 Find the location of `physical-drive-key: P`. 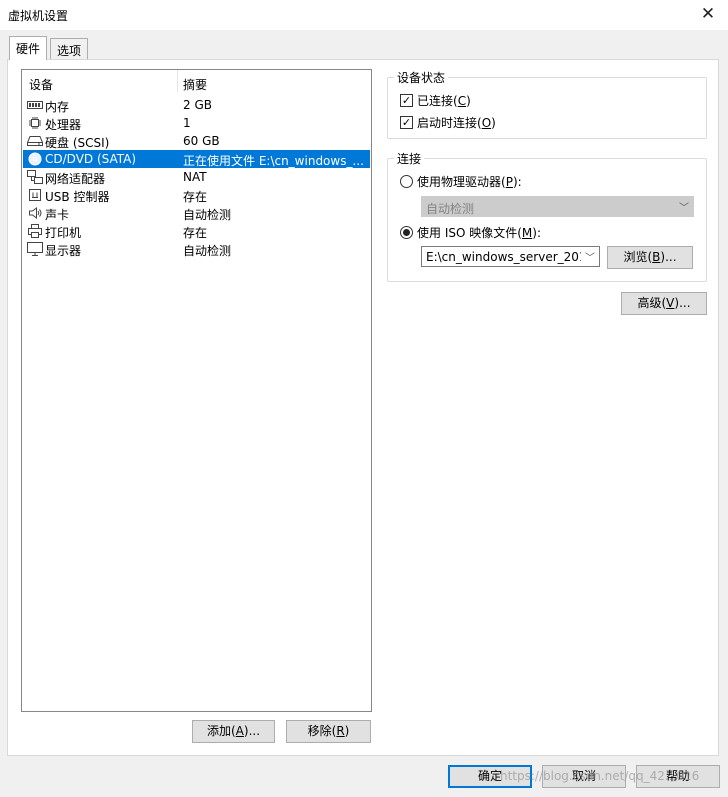

physical-drive-key: P is located at coordinates (509, 182).